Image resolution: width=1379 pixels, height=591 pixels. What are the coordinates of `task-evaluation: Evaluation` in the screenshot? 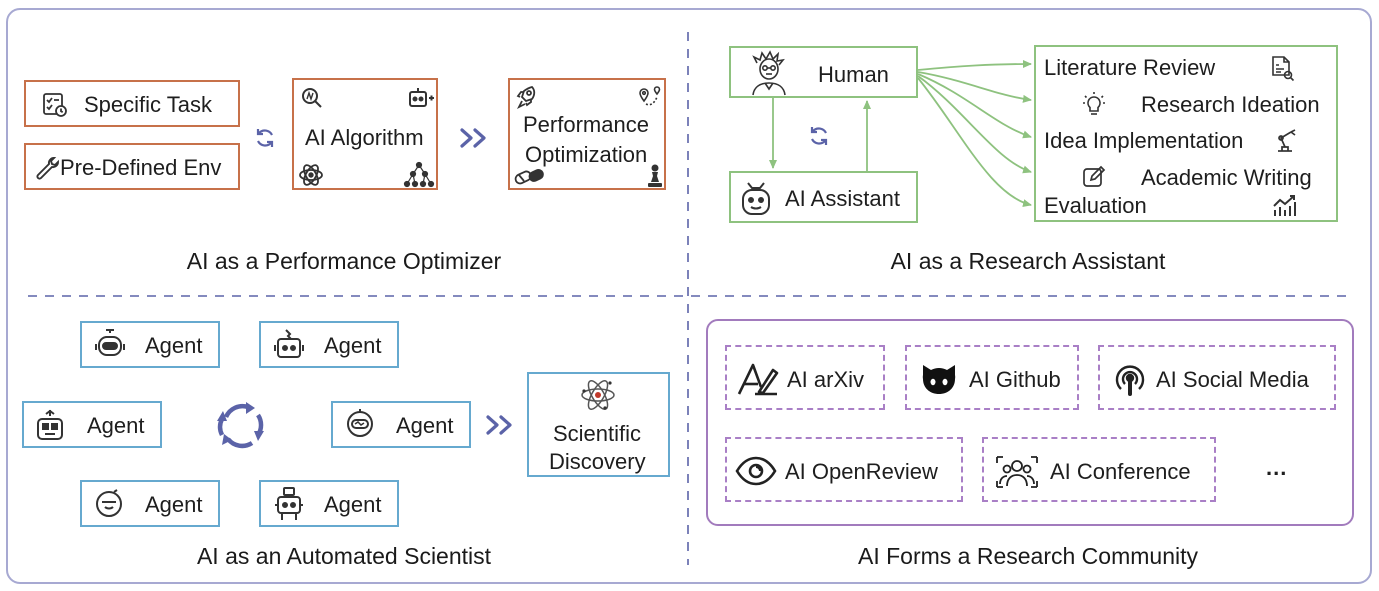 It's located at (1095, 205).